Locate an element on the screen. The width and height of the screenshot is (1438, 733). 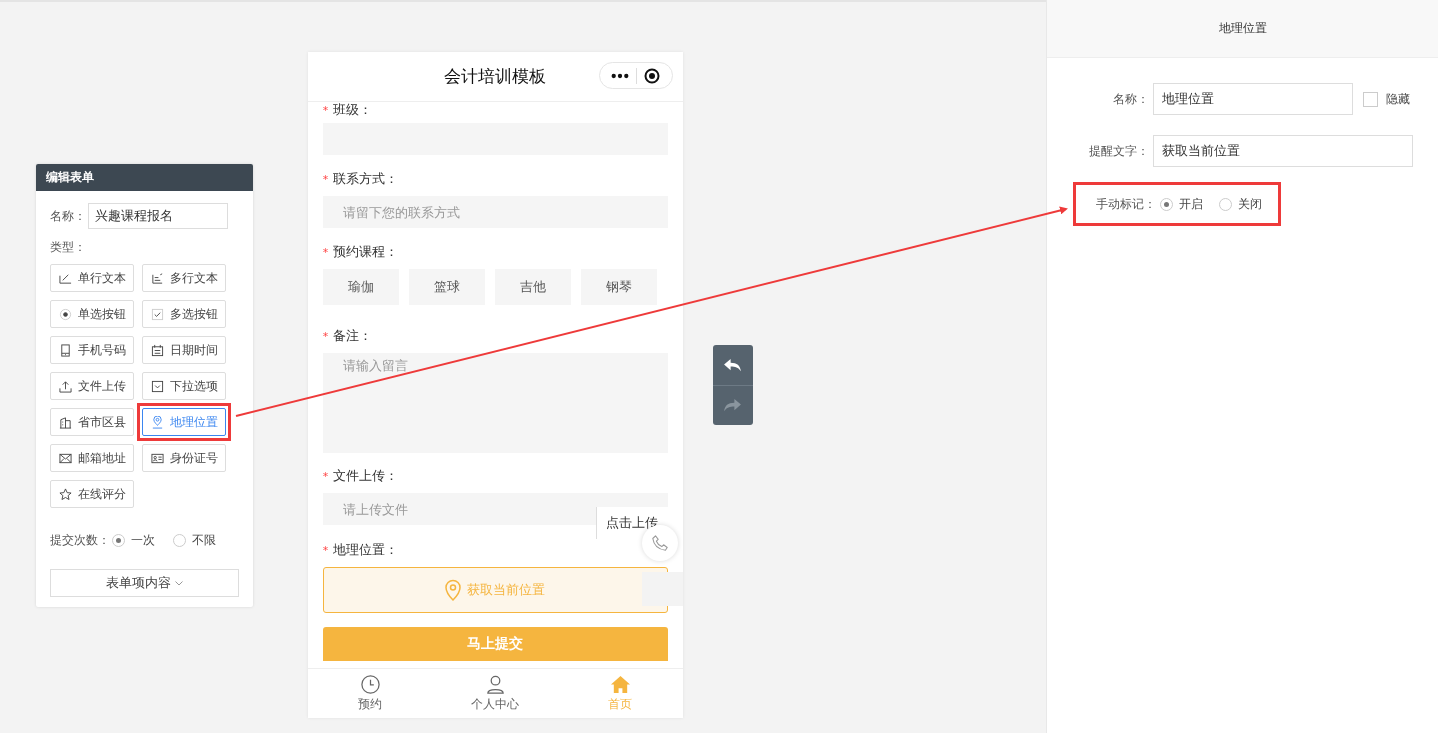
option-label: 不限 is located at coordinates (204, 540).